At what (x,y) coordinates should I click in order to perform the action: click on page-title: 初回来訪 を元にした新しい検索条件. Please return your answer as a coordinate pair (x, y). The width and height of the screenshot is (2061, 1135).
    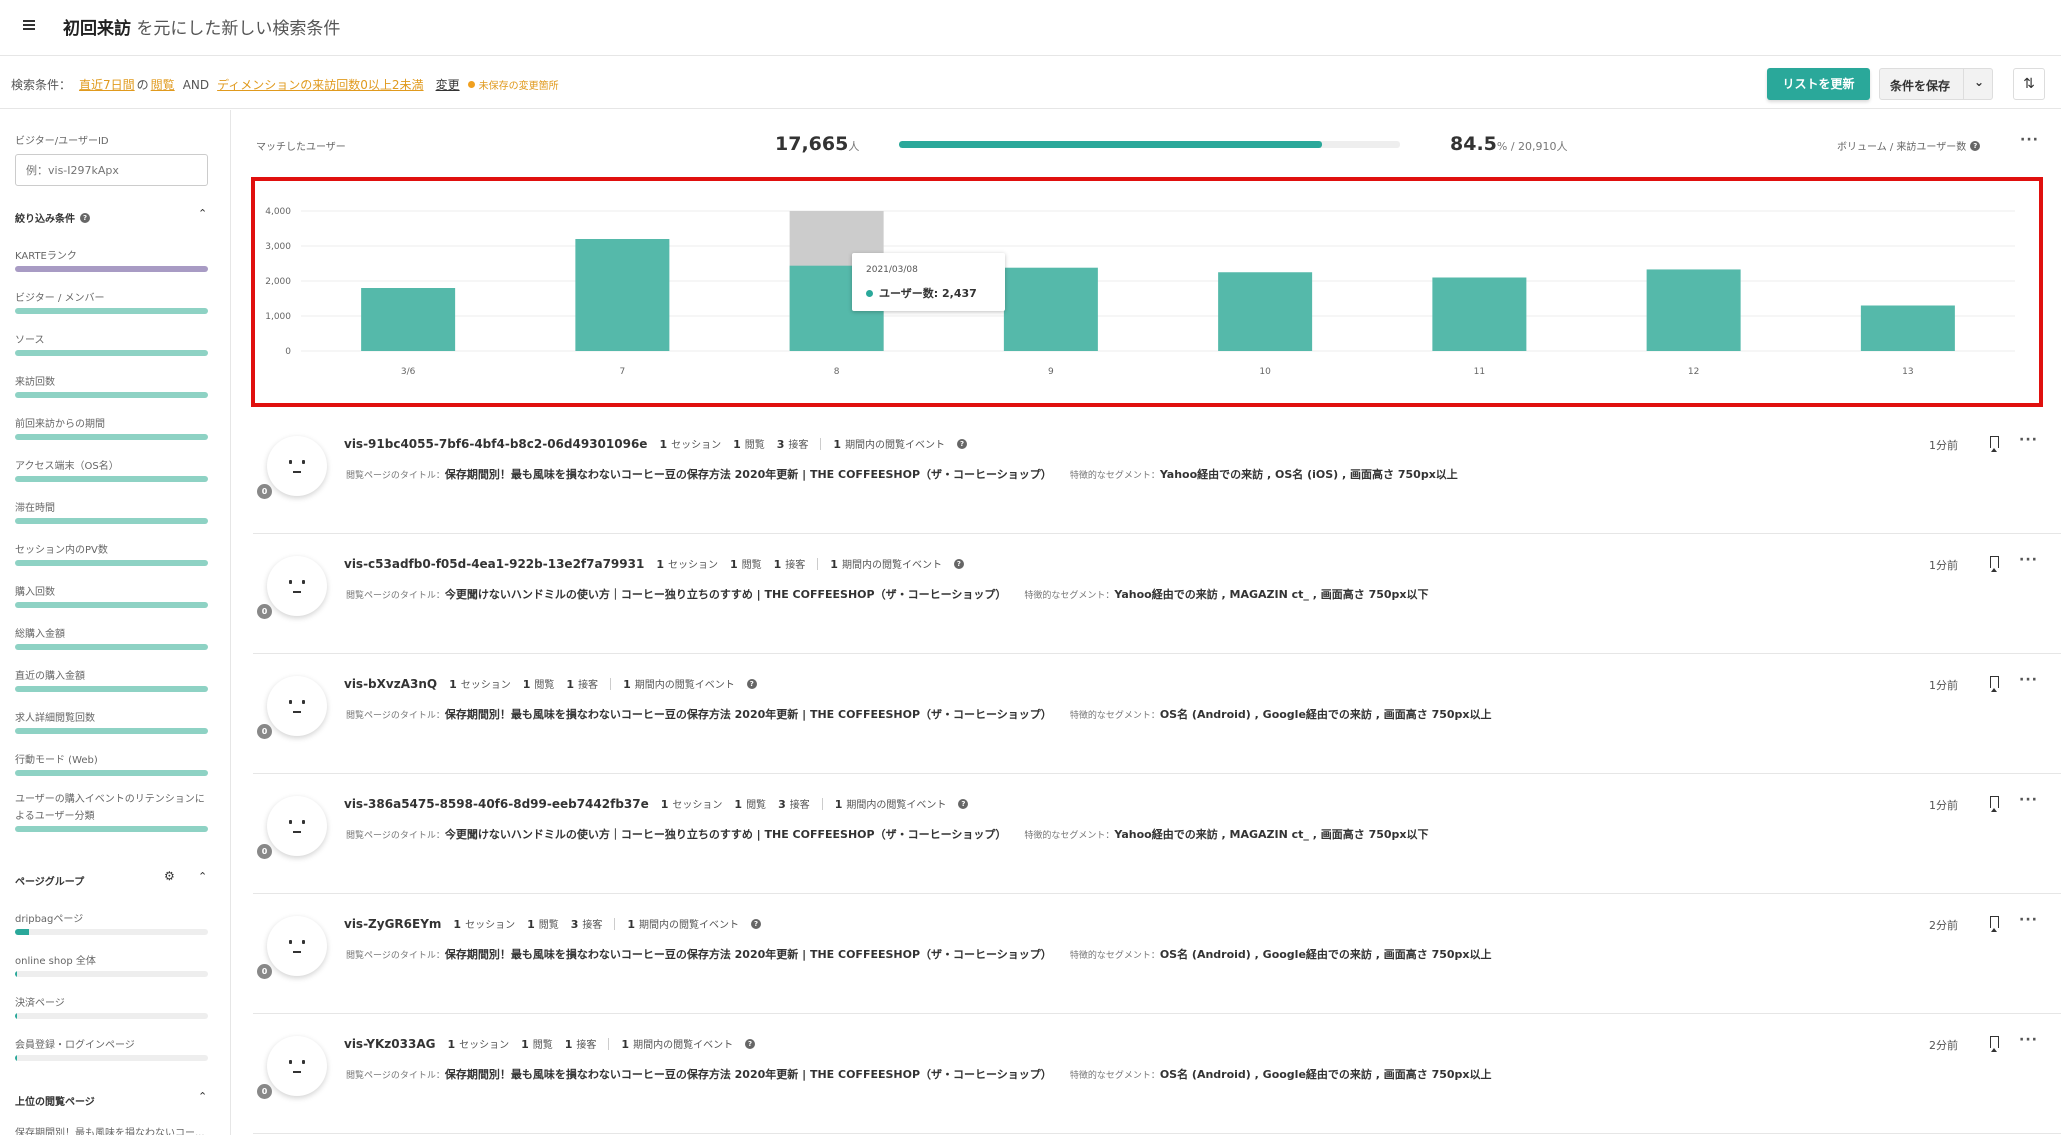
    Looking at the image, I should click on (202, 29).